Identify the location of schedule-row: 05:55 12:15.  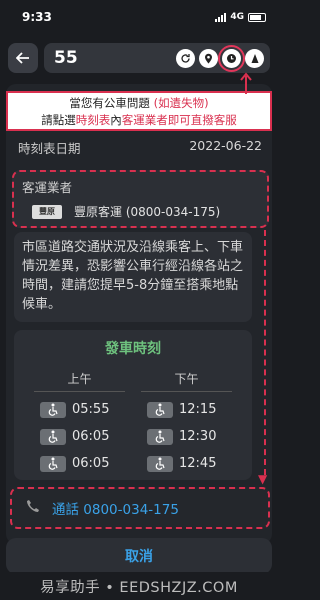
(133, 409).